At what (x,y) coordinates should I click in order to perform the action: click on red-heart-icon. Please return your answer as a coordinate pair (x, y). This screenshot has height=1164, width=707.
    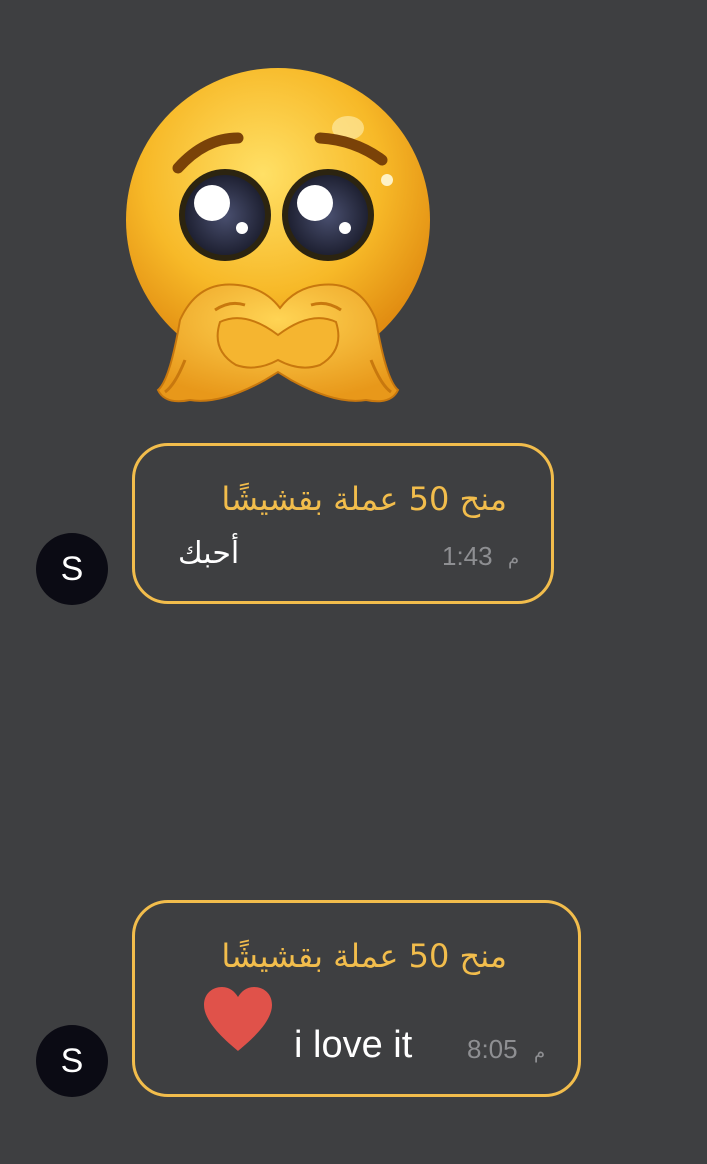
    Looking at the image, I should click on (238, 1019).